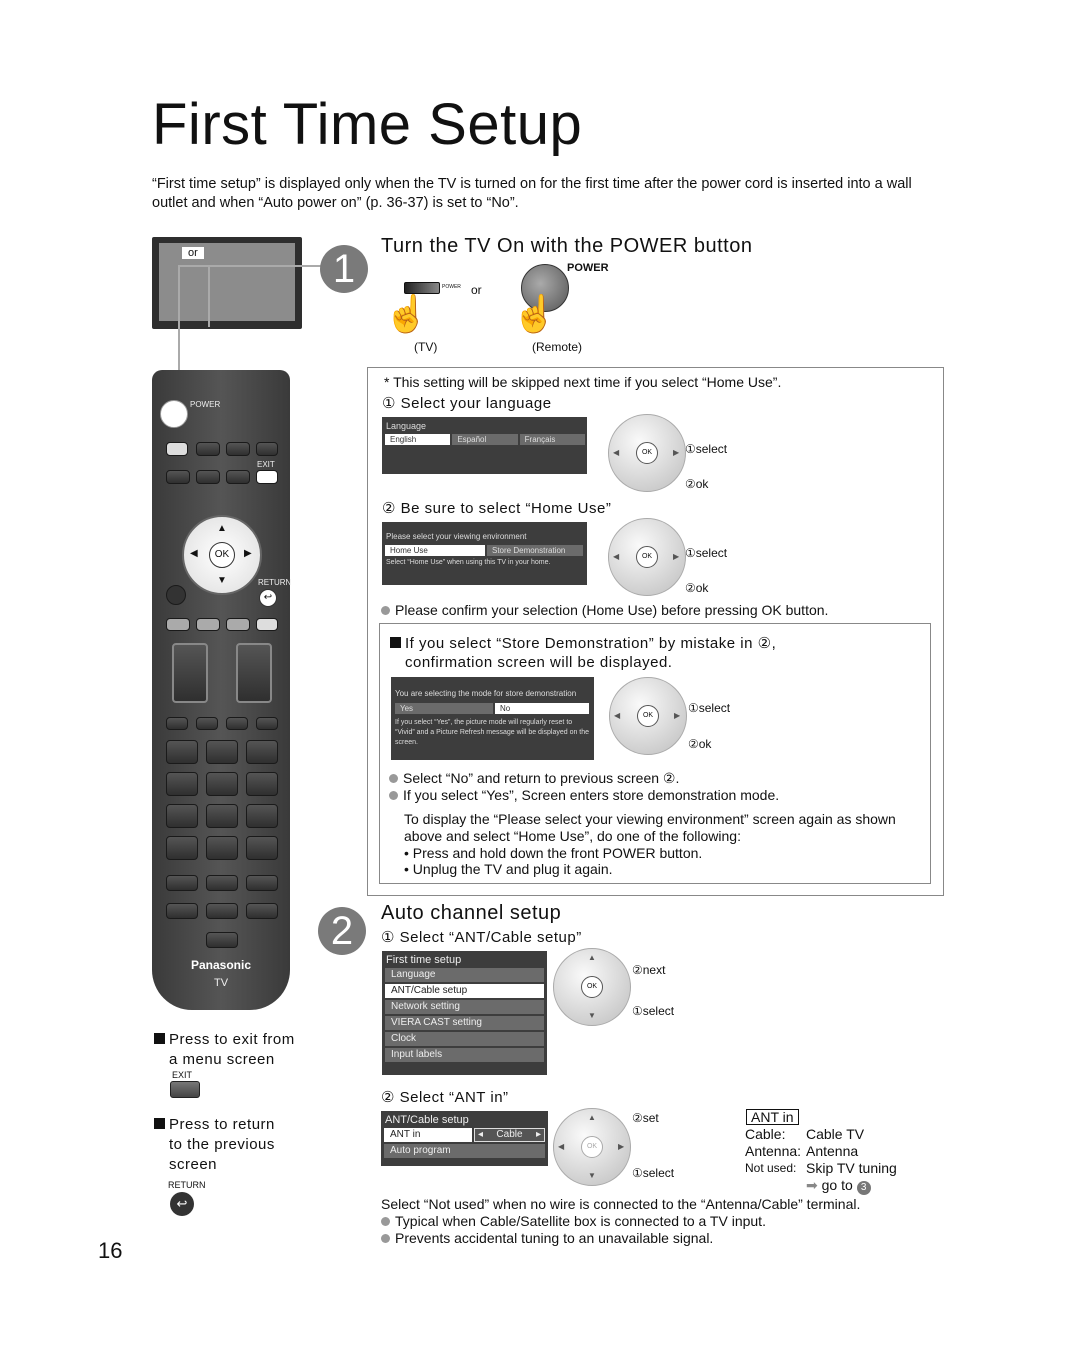 Image resolution: width=1080 pixels, height=1353 pixels. I want to click on language-options: English Español Français, so click(484, 439).